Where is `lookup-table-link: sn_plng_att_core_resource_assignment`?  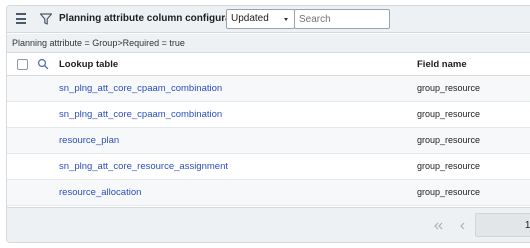 lookup-table-link: sn_plng_att_core_resource_assignment is located at coordinates (143, 166).